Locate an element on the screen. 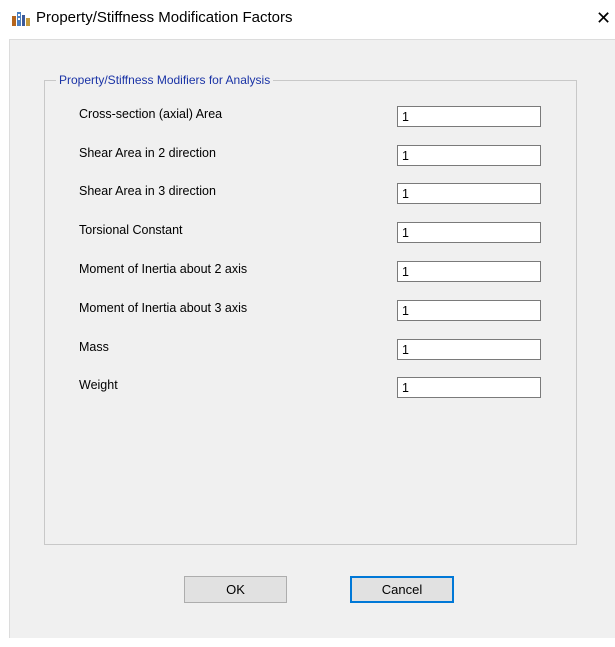  shear-area-2-input is located at coordinates (469, 155).